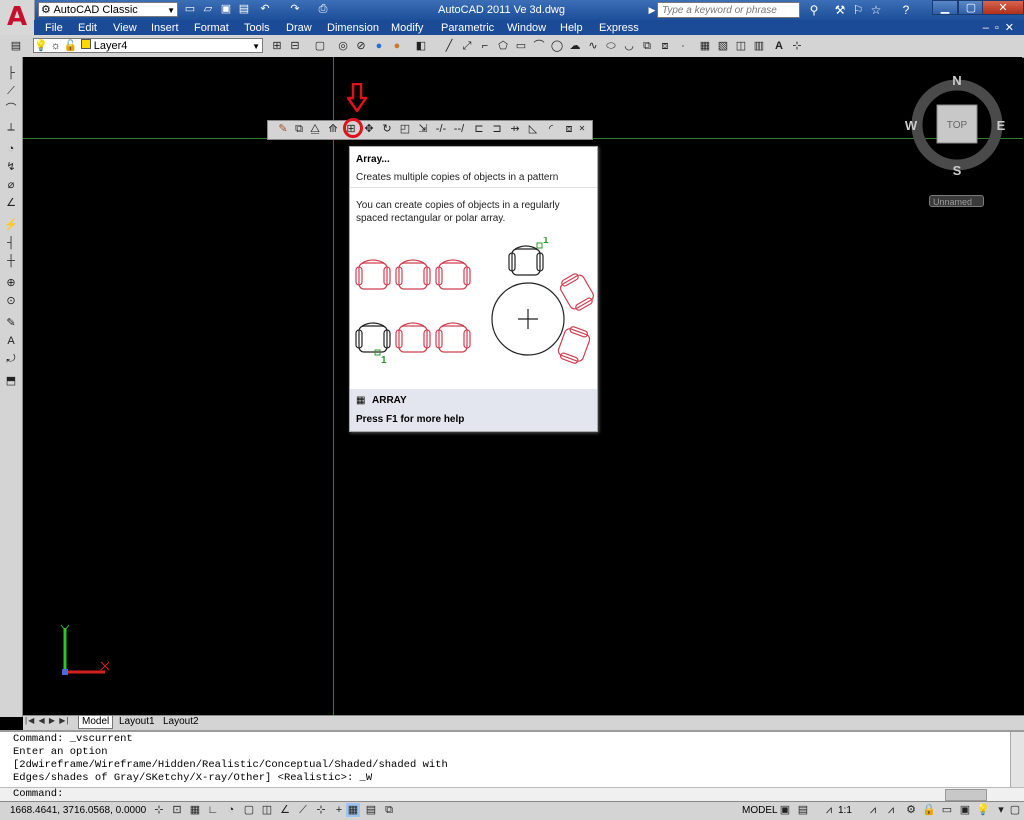  Describe the element at coordinates (619, 28) in the screenshot. I see `menu-express: Express` at that location.